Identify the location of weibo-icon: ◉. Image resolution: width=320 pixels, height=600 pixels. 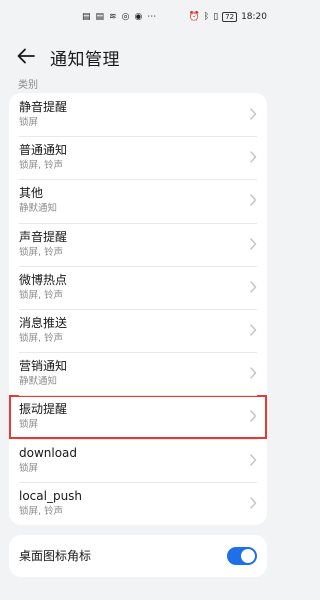
(138, 17).